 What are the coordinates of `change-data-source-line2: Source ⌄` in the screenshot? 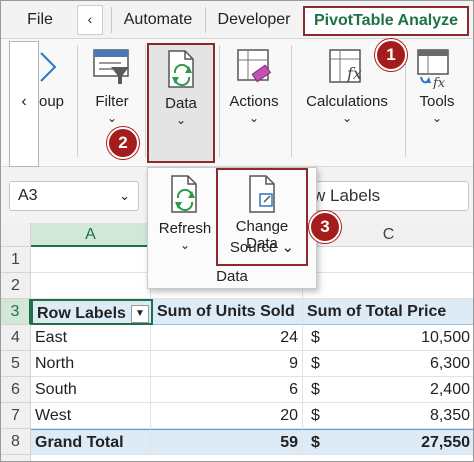 It's located at (262, 247).